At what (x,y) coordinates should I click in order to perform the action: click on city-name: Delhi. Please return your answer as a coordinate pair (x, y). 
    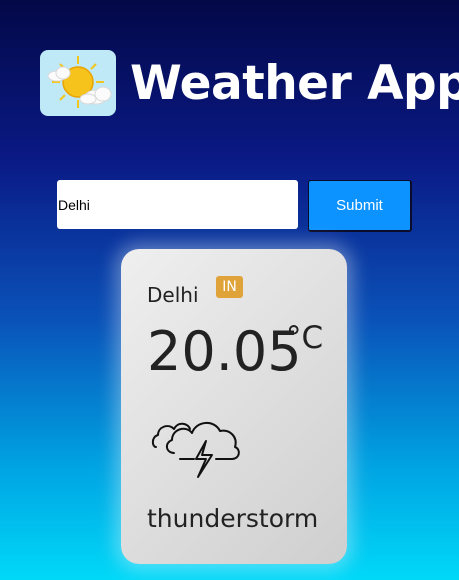
    Looking at the image, I should click on (173, 295).